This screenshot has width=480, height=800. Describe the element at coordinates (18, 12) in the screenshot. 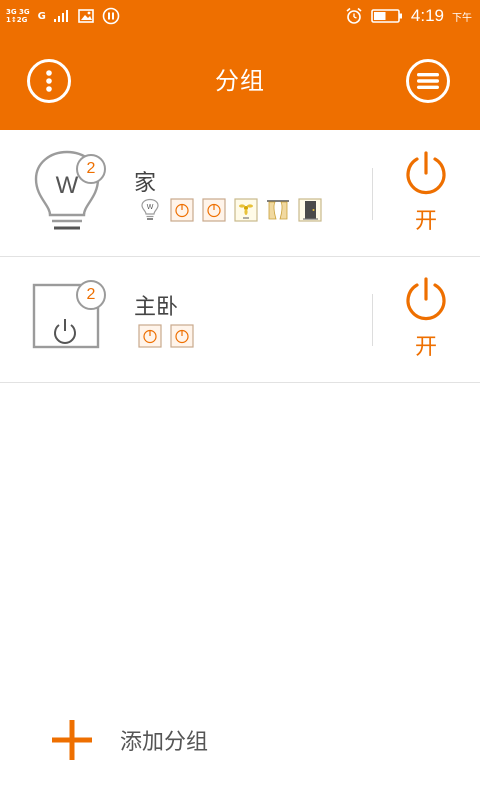

I see `network-line1: 3G 3G` at that location.